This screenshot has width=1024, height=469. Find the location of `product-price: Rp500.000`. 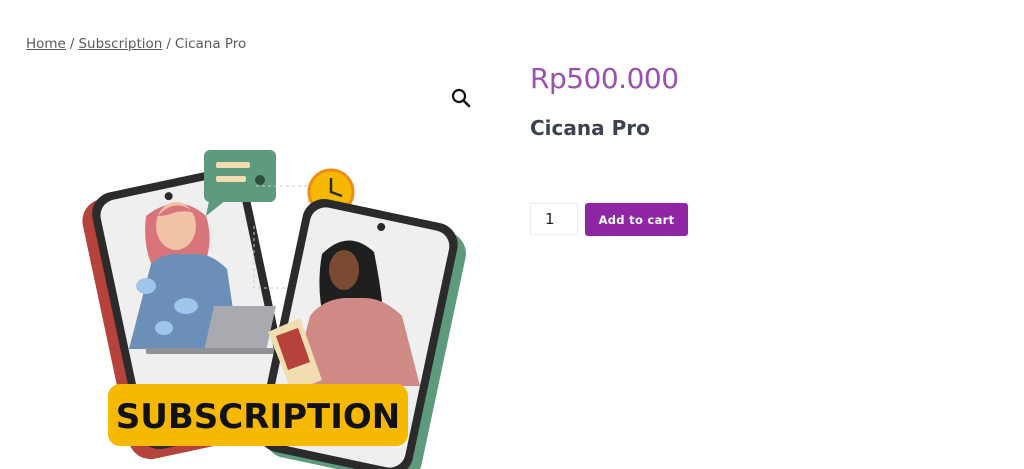

product-price: Rp500.000 is located at coordinates (604, 78).